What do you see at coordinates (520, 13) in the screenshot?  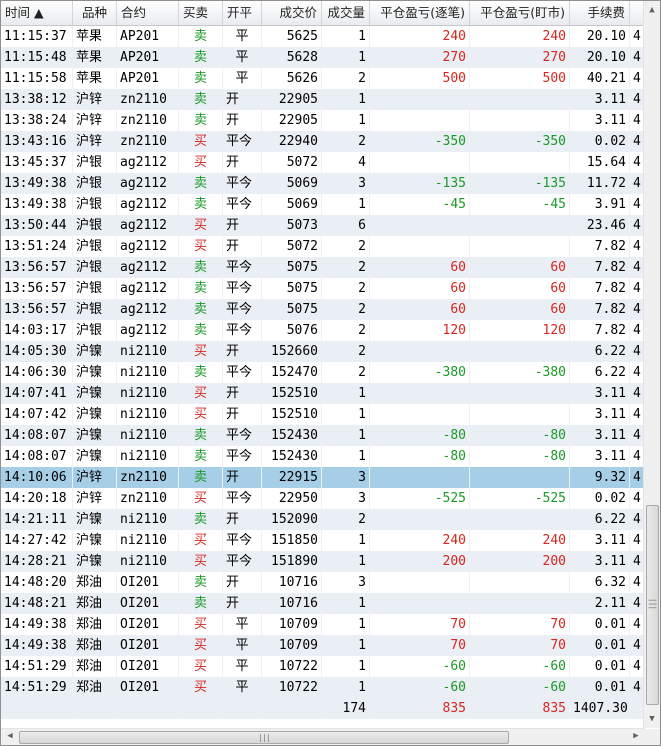 I see `column-header-pl-mark-to-market: 平仓盈亏(盯市)` at bounding box center [520, 13].